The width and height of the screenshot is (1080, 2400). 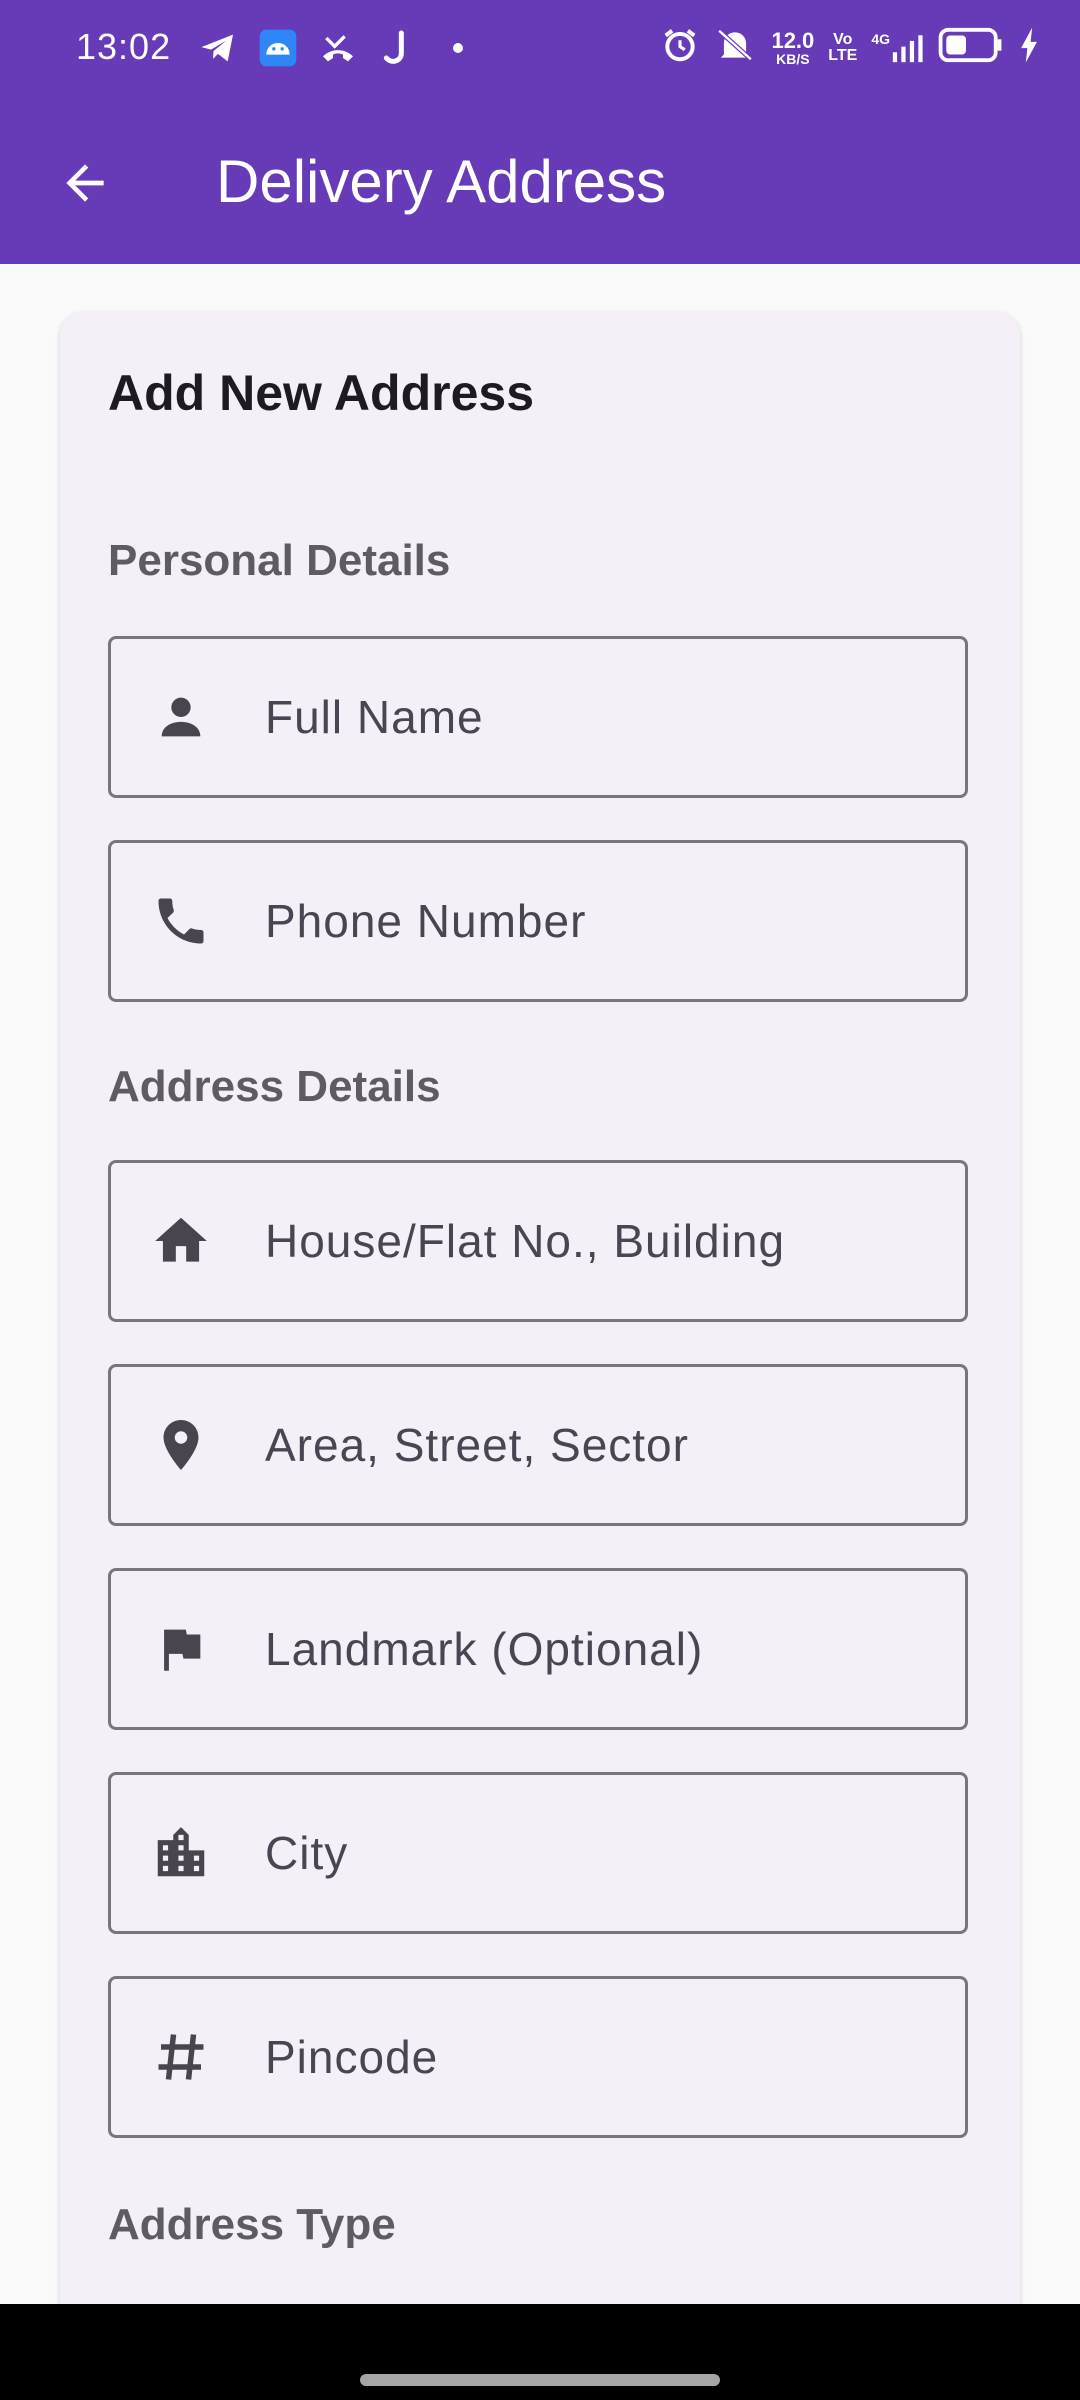 What do you see at coordinates (477, 1445) in the screenshot?
I see `area-placeholder: Area, Street, Sector` at bounding box center [477, 1445].